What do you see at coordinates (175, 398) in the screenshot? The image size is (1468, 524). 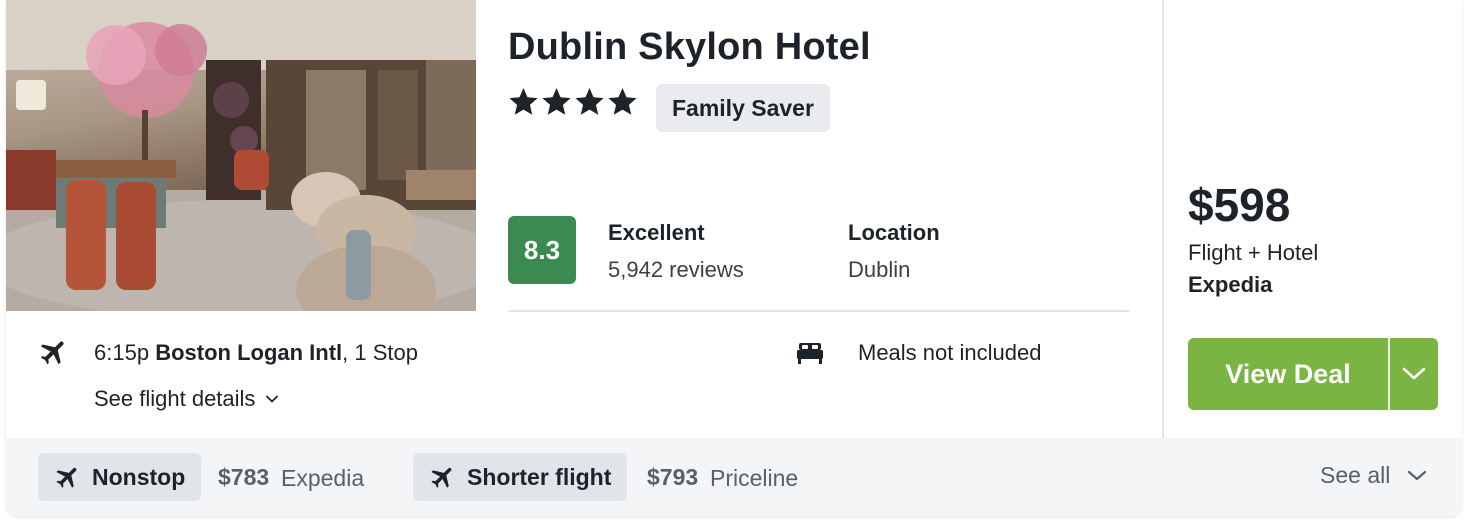 I see `see-flight-details-label: See flight details` at bounding box center [175, 398].